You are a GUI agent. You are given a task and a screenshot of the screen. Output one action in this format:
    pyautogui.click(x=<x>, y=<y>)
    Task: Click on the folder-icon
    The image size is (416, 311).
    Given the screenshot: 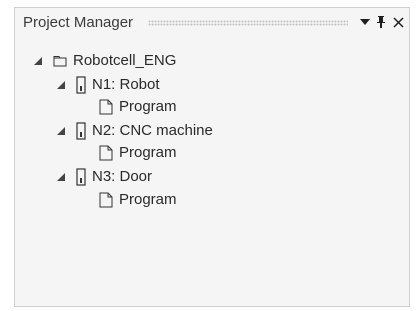 What is the action you would take?
    pyautogui.click(x=60, y=61)
    